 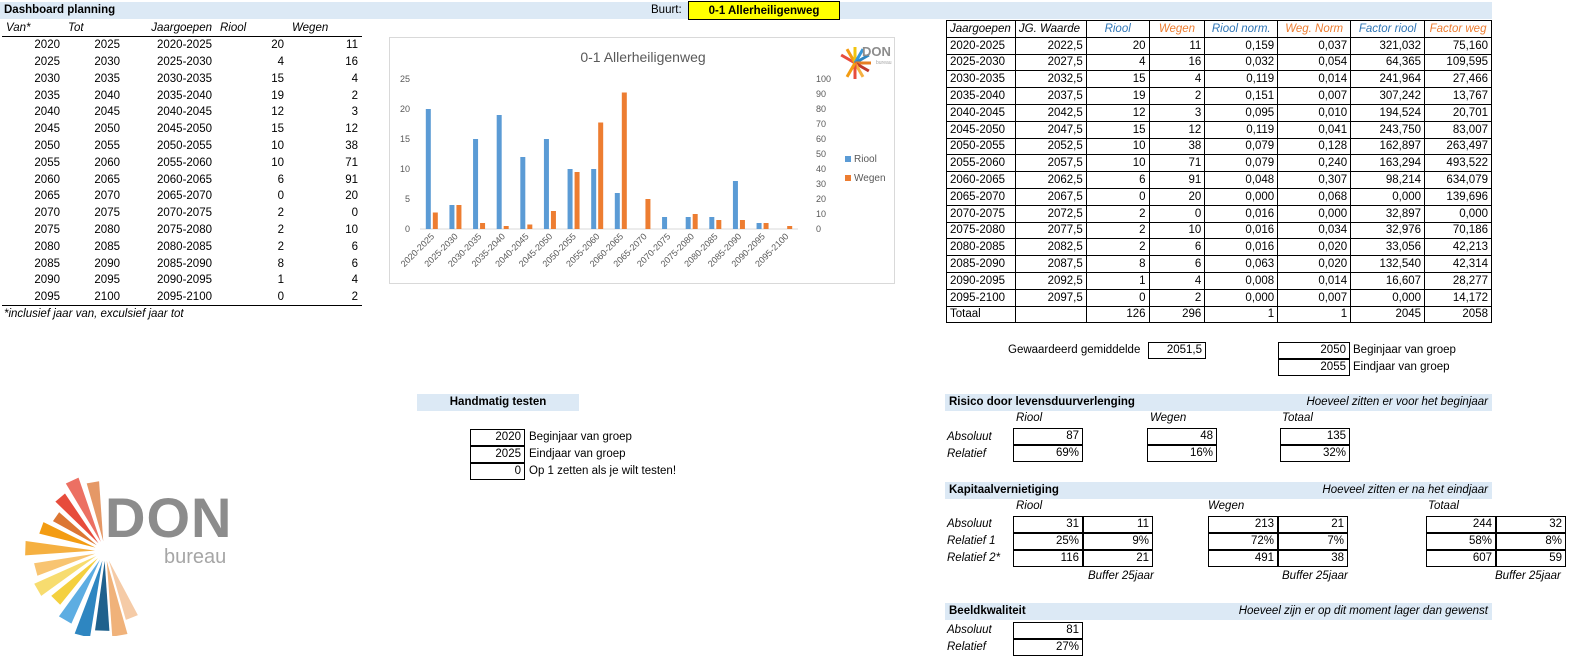 I want to click on col-header: Factor weg, so click(x=1458, y=29).